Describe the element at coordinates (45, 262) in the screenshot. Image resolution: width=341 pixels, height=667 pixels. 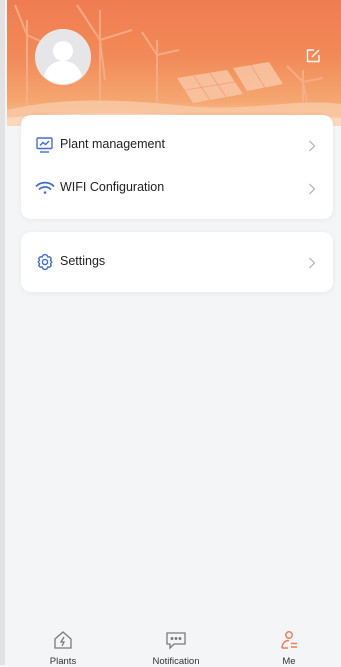
I see `gear-icon` at that location.